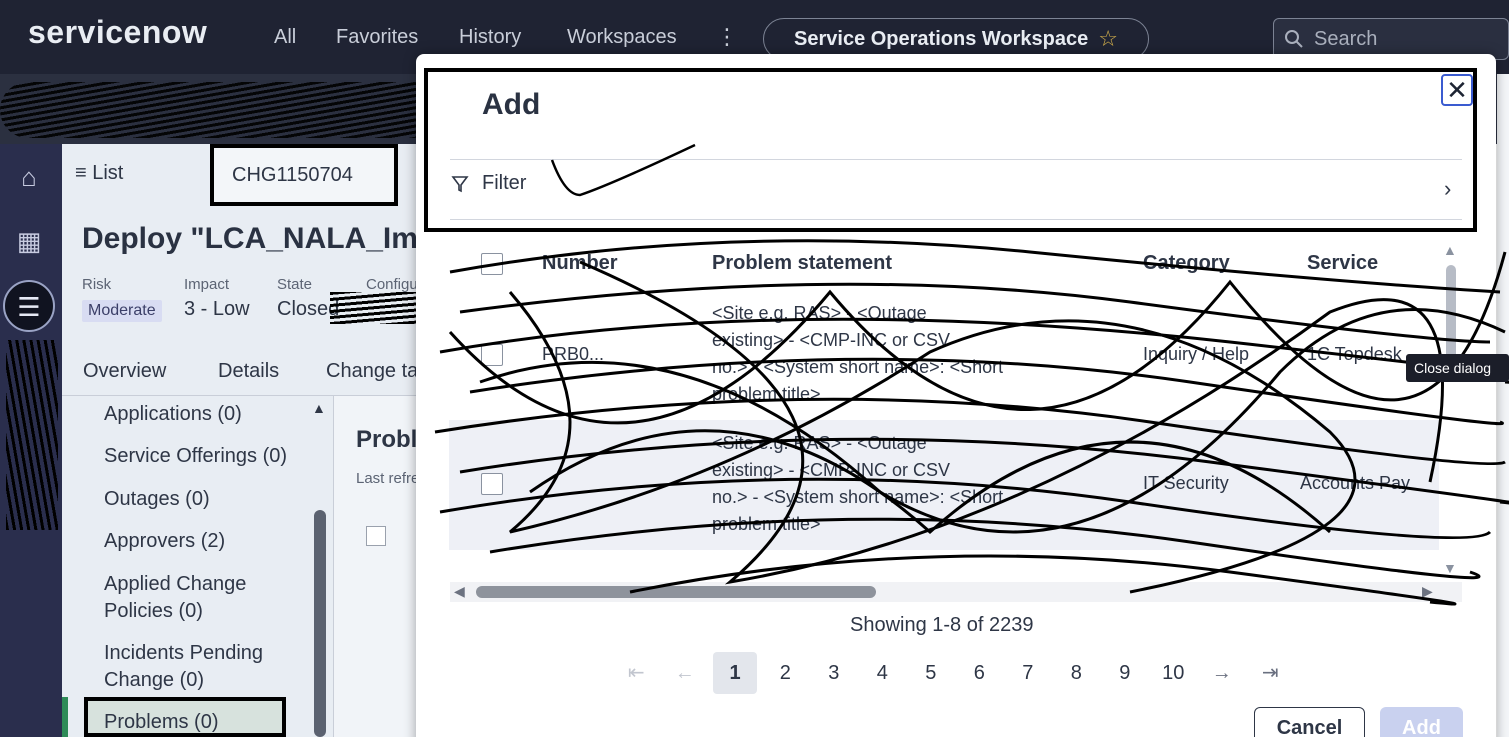 The image size is (1509, 737). What do you see at coordinates (1421, 722) in the screenshot?
I see `add-button: Add` at bounding box center [1421, 722].